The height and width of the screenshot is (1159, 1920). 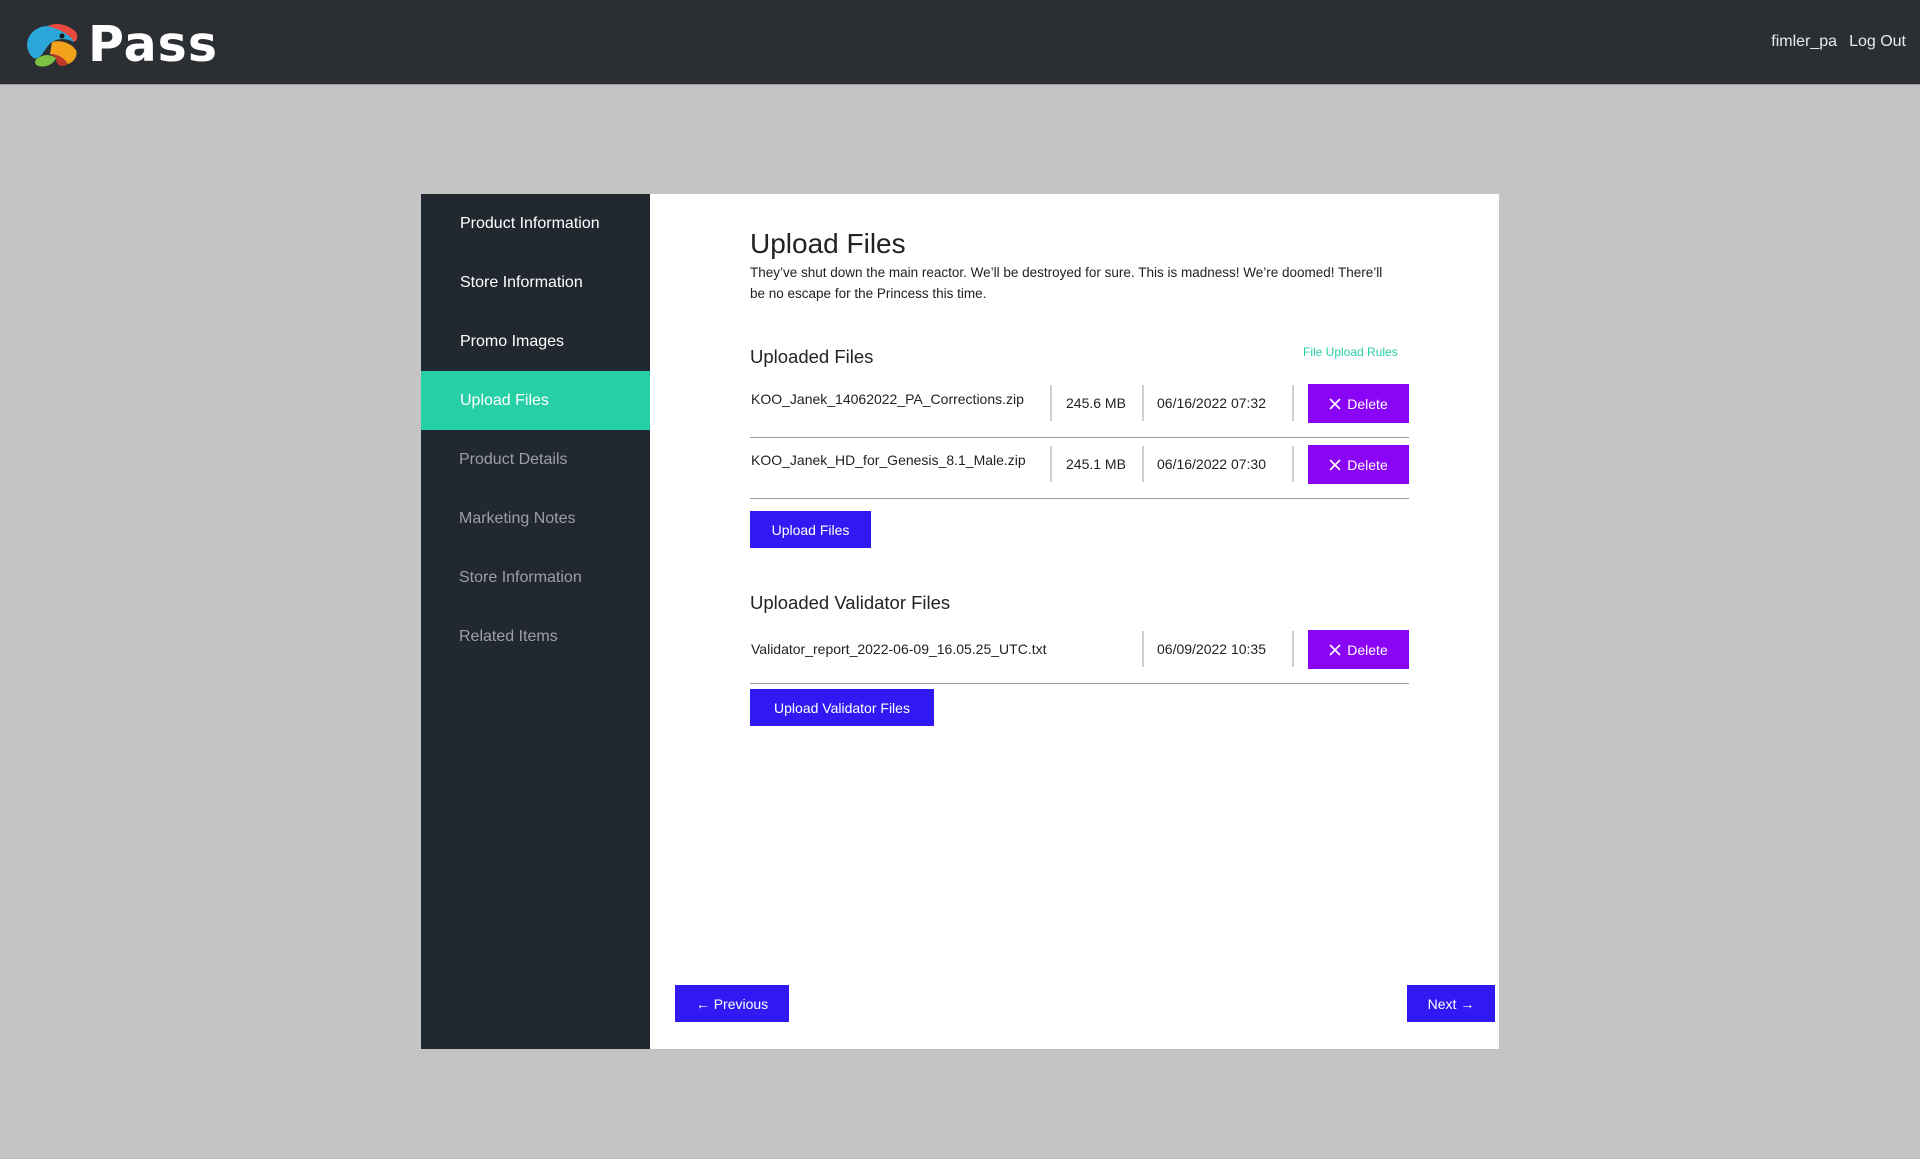 What do you see at coordinates (1096, 403) in the screenshot?
I see `file-size: 245.6 MB` at bounding box center [1096, 403].